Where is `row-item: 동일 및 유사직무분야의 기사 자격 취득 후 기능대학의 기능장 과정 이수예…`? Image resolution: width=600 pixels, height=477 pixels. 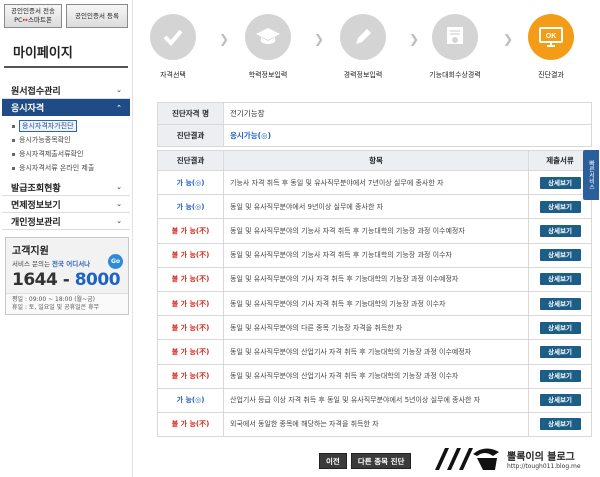
row-item: 동일 및 유사직무분야의 기사 자격 취득 후 기능대학의 기능장 과정 이수예… is located at coordinates (376, 279).